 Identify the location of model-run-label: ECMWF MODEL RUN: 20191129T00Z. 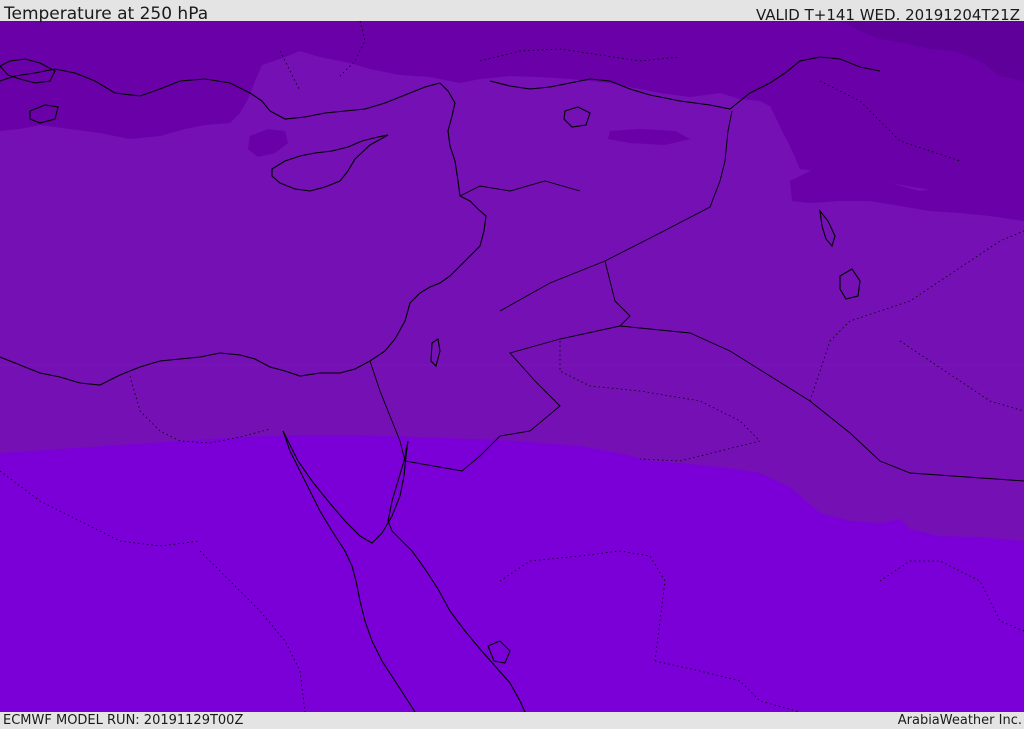
(123, 720).